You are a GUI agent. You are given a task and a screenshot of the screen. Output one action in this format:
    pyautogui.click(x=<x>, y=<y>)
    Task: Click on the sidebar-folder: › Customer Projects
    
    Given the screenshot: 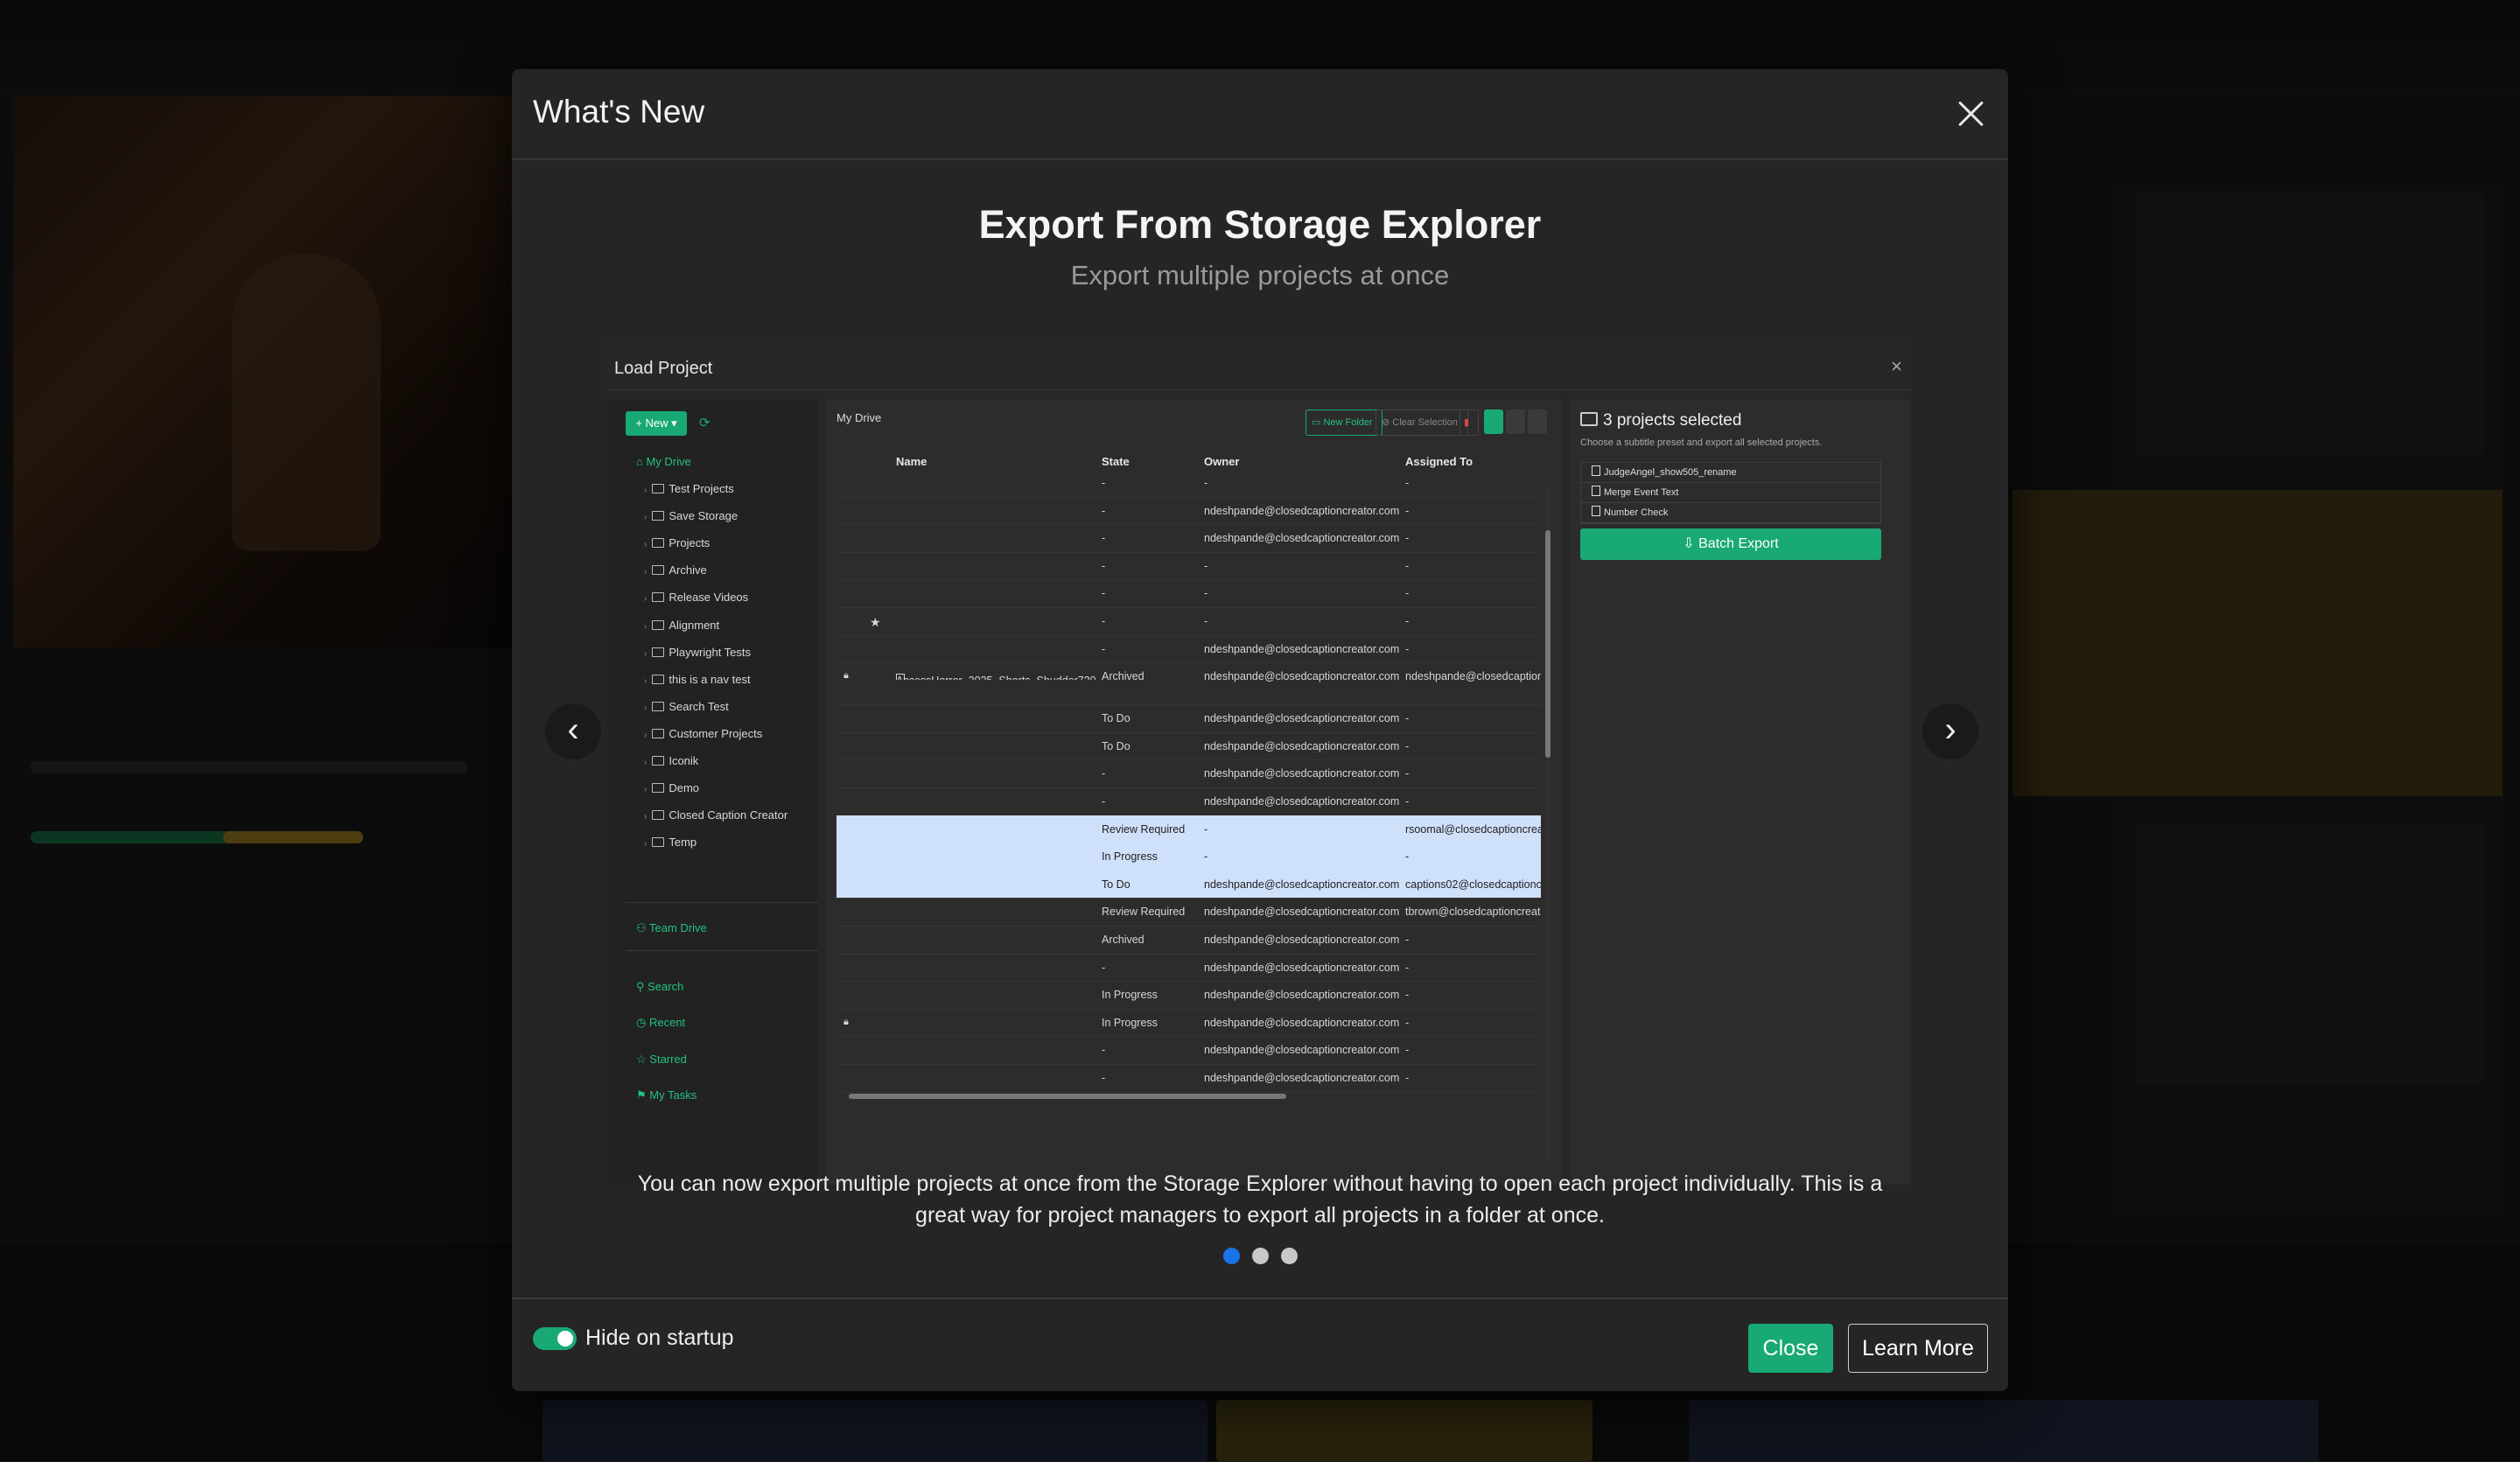 What is the action you would take?
    pyautogui.click(x=703, y=733)
    